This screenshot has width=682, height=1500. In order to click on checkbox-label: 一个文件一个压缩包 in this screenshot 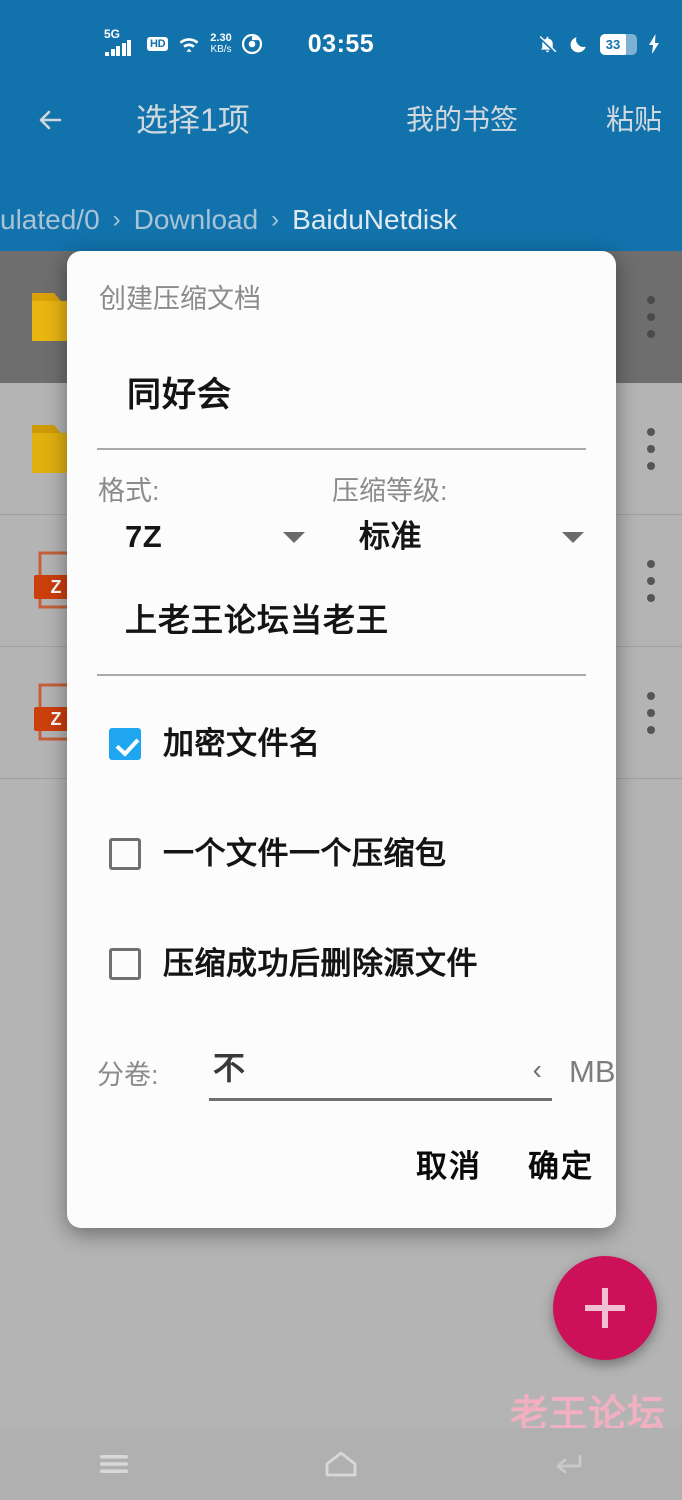, I will do `click(305, 853)`.